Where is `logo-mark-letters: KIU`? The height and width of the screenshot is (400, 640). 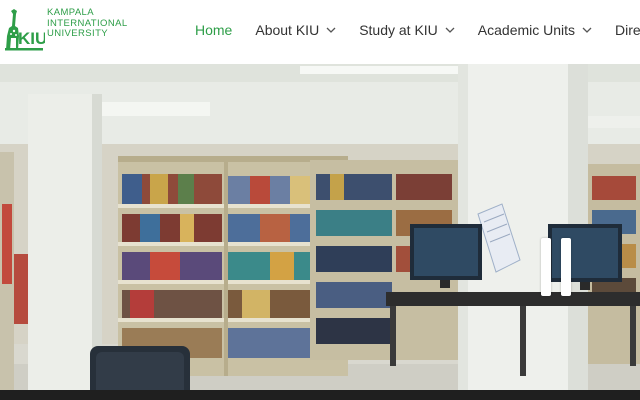
logo-mark-letters: KIU is located at coordinates (31, 38).